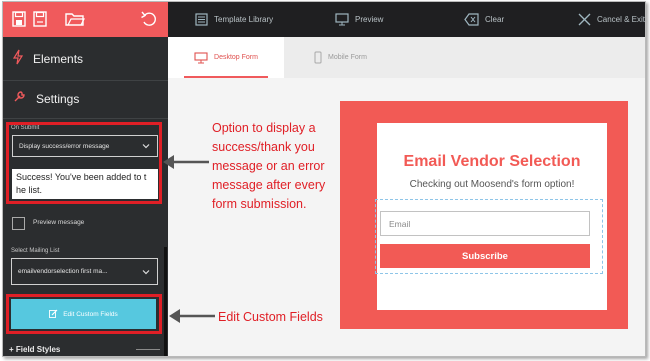 This screenshot has height=361, width=650. What do you see at coordinates (189, 239) in the screenshot?
I see `annotation-arrows` at bounding box center [189, 239].